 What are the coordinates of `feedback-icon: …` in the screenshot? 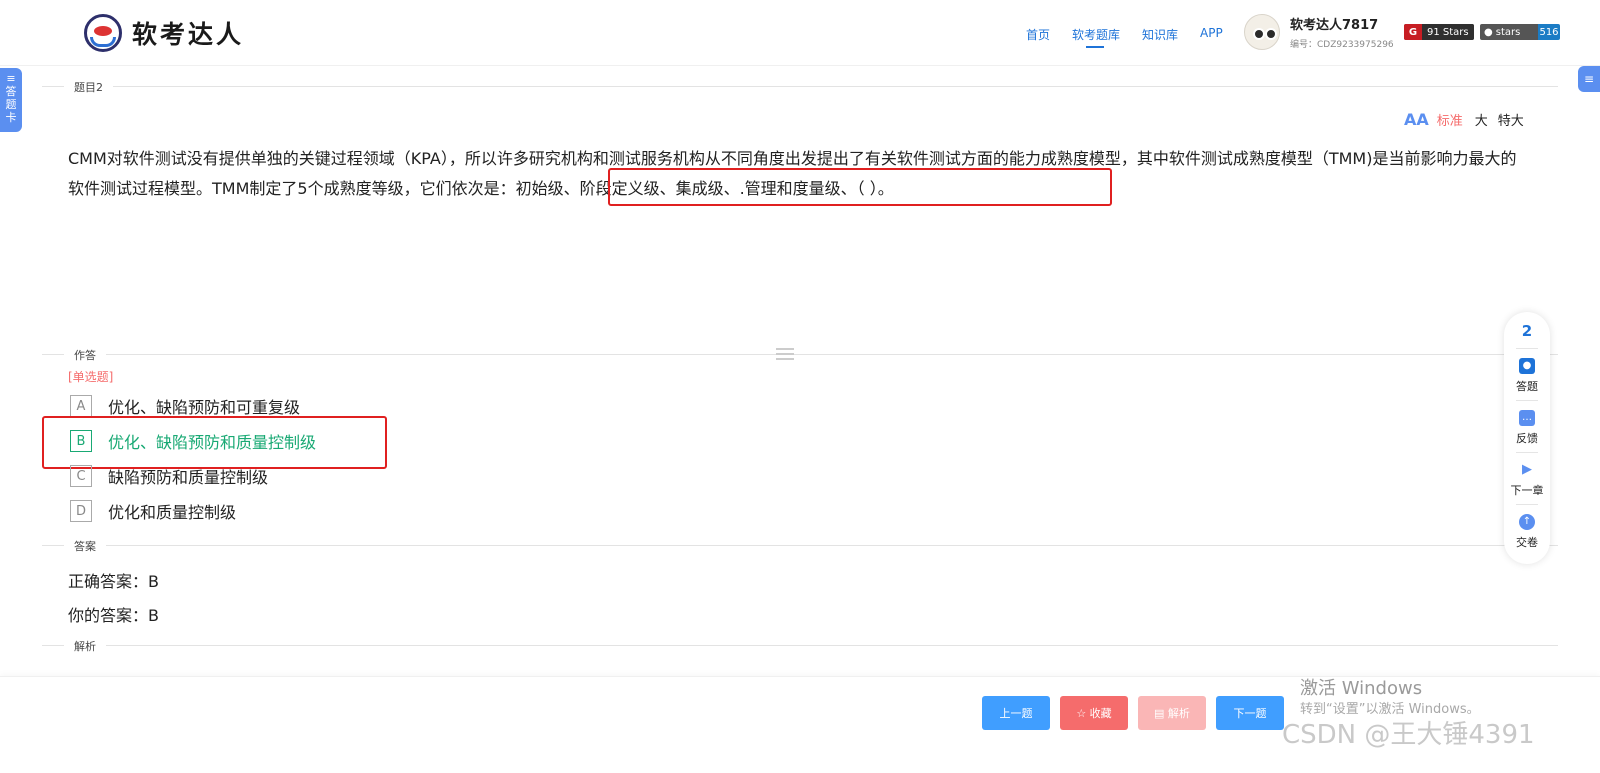 It's located at (1527, 418).